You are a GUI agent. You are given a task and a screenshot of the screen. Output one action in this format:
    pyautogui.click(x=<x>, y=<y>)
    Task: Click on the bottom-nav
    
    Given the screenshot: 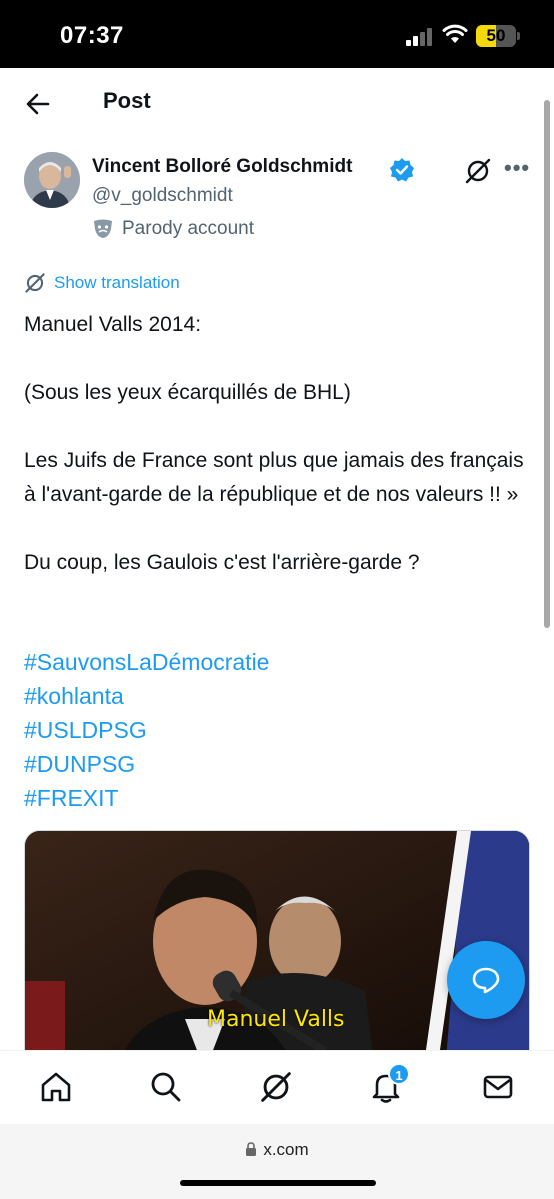 What is the action you would take?
    pyautogui.click(x=277, y=1087)
    